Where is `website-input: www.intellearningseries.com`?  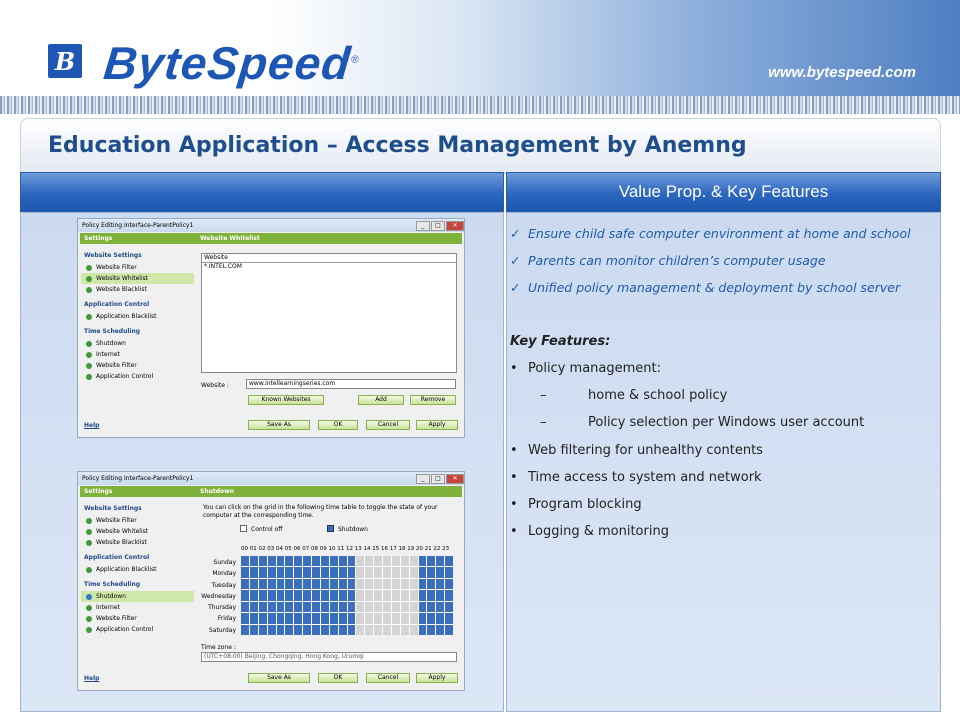
website-input: www.intellearningseries.com is located at coordinates (351, 384).